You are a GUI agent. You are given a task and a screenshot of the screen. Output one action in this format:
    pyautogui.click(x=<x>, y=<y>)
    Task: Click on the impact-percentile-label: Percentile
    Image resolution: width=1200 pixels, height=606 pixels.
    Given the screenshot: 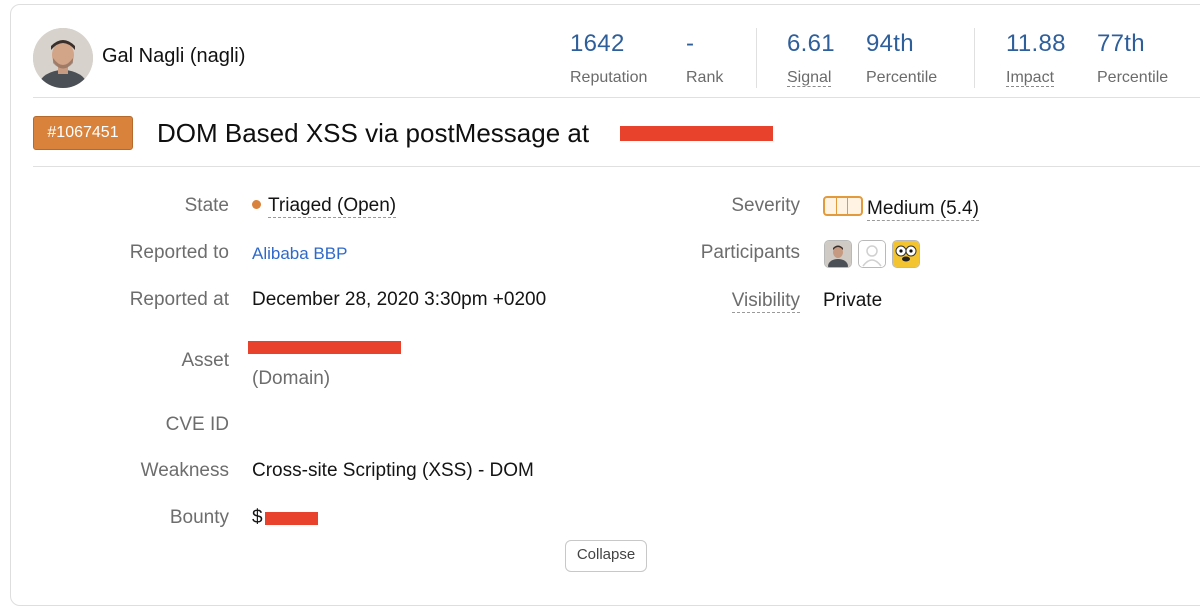 What is the action you would take?
    pyautogui.click(x=1133, y=77)
    